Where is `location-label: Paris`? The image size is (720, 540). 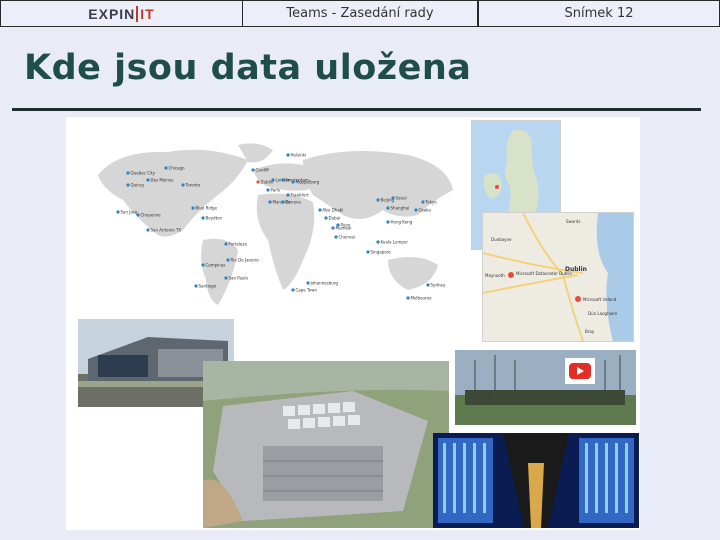
location-label: Paris is located at coordinates (276, 190).